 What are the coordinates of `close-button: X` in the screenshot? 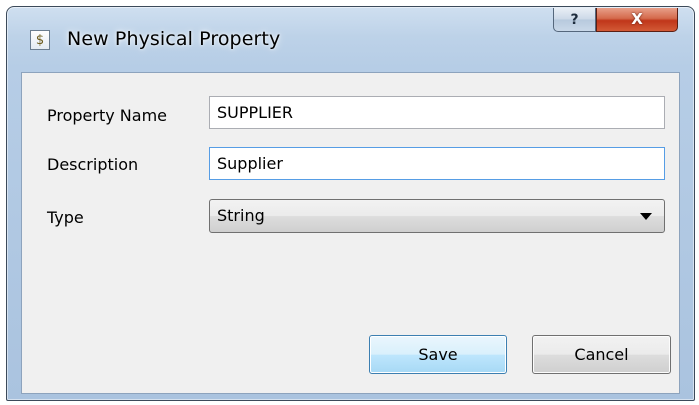 It's located at (637, 20).